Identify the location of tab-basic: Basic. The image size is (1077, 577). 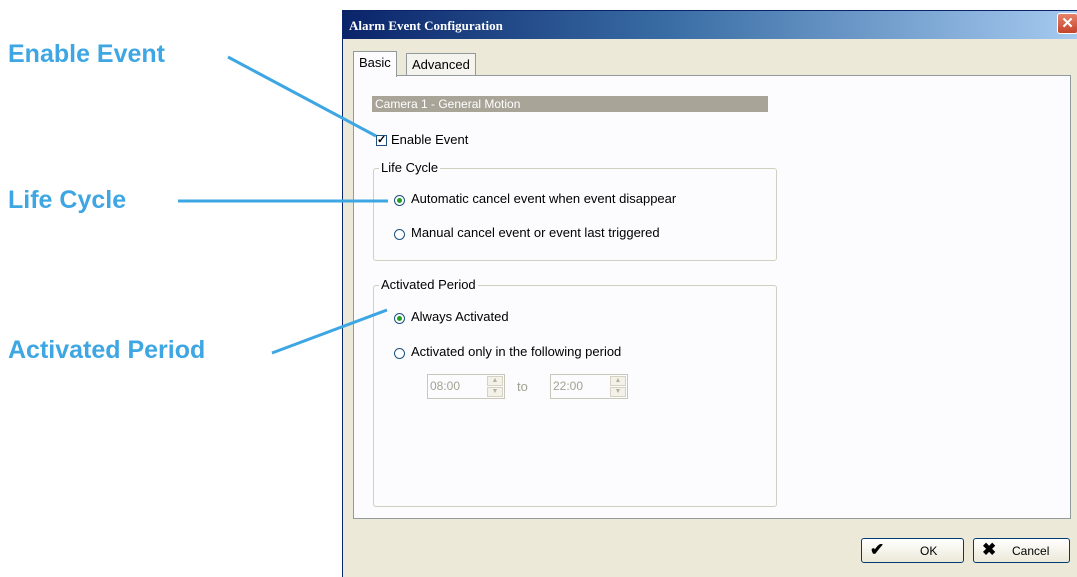
(375, 64).